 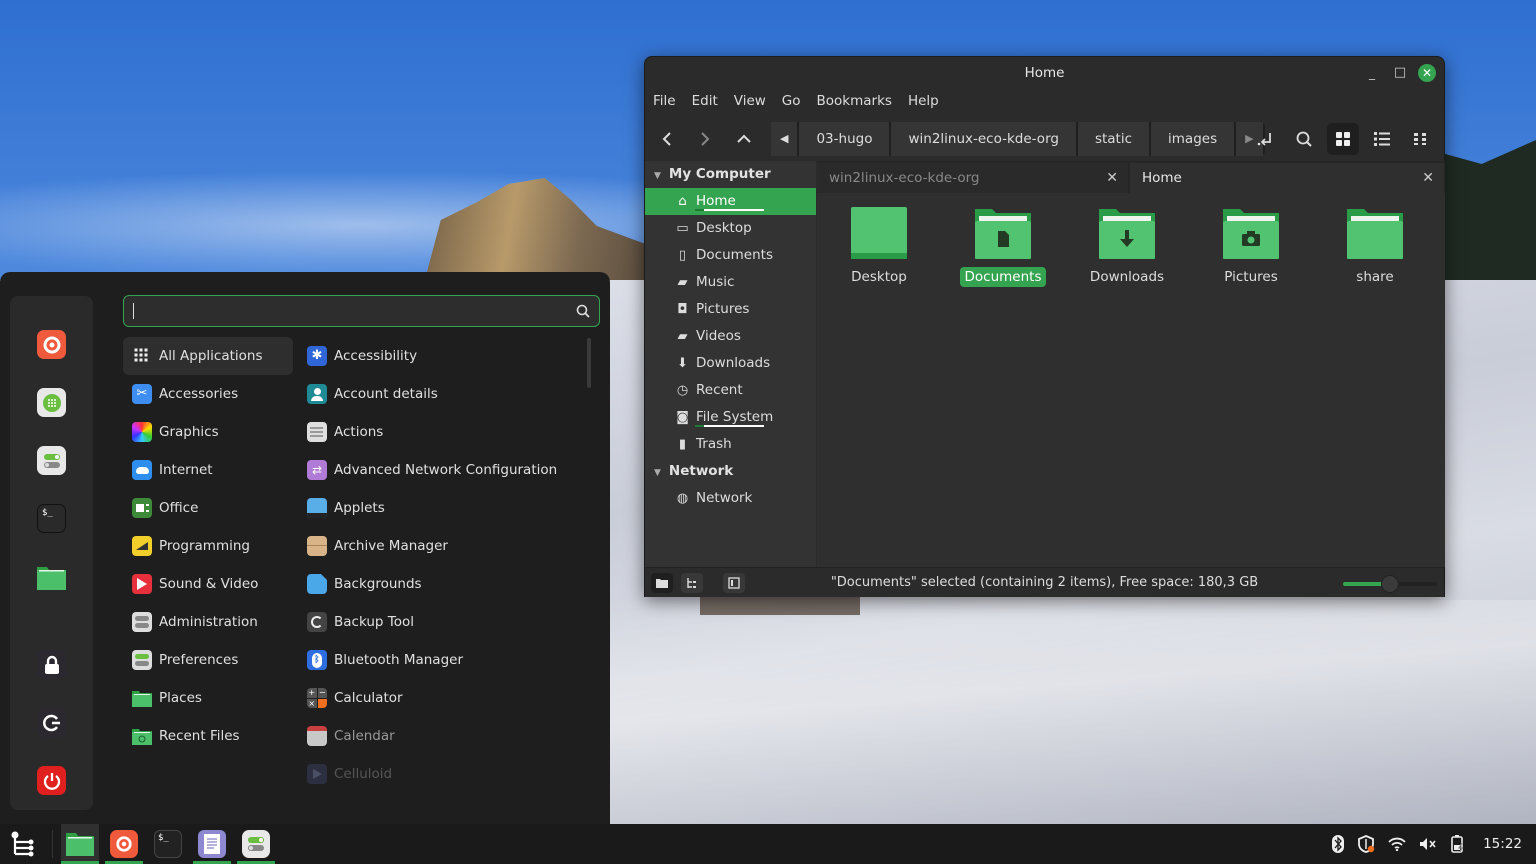 What do you see at coordinates (1287, 178) in the screenshot?
I see `tab-home: Home ✕` at bounding box center [1287, 178].